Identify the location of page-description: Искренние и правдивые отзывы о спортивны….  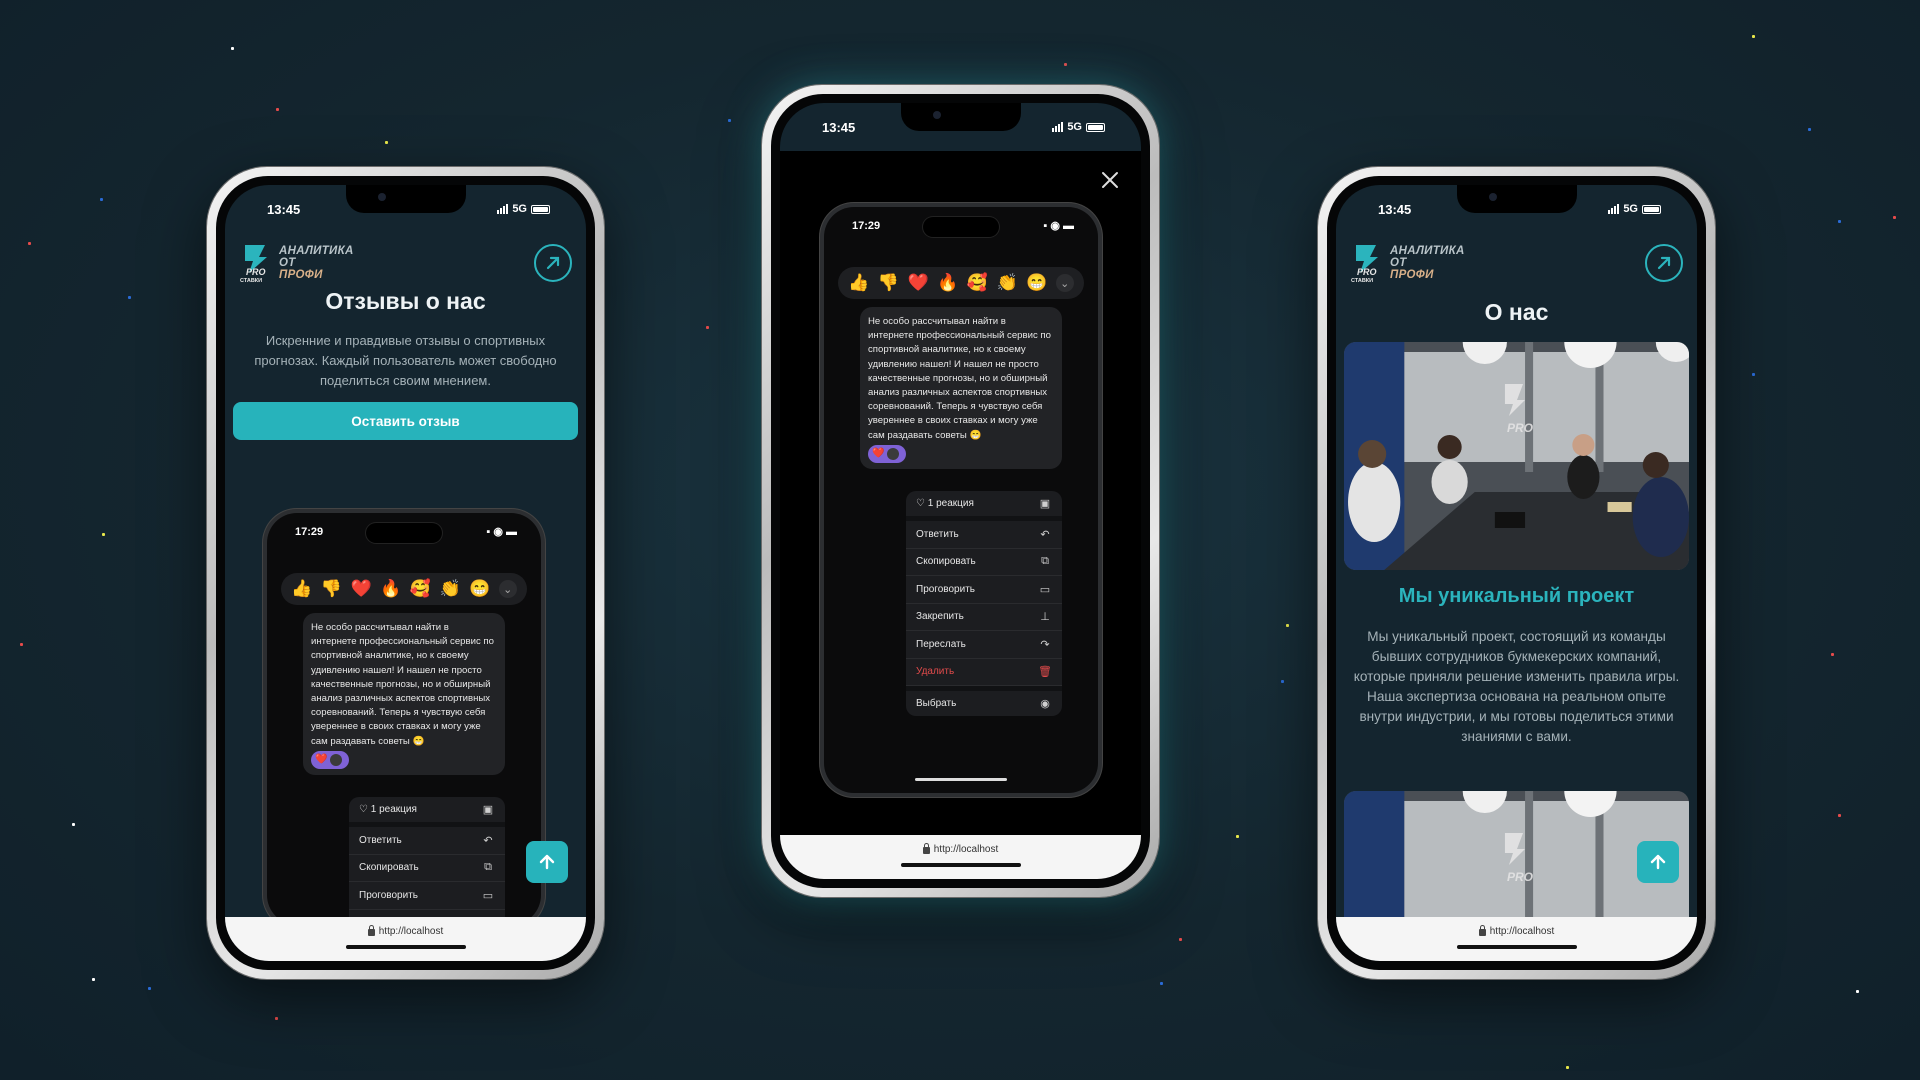
(405, 360).